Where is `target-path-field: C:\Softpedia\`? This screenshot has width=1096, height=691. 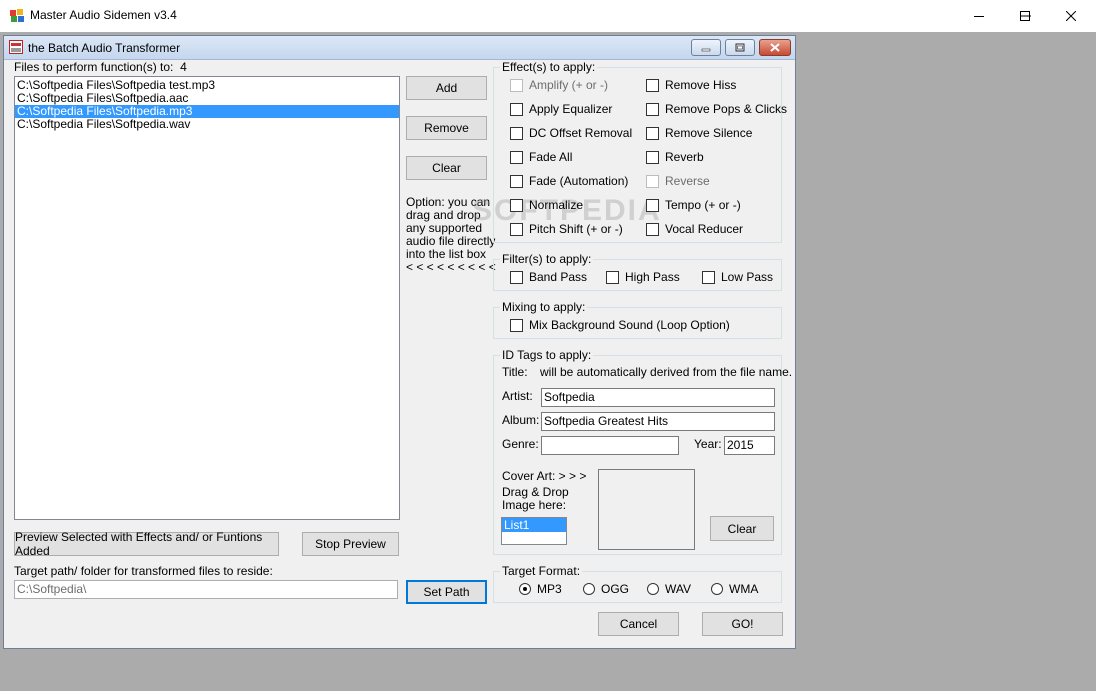 target-path-field: C:\Softpedia\ is located at coordinates (206, 589).